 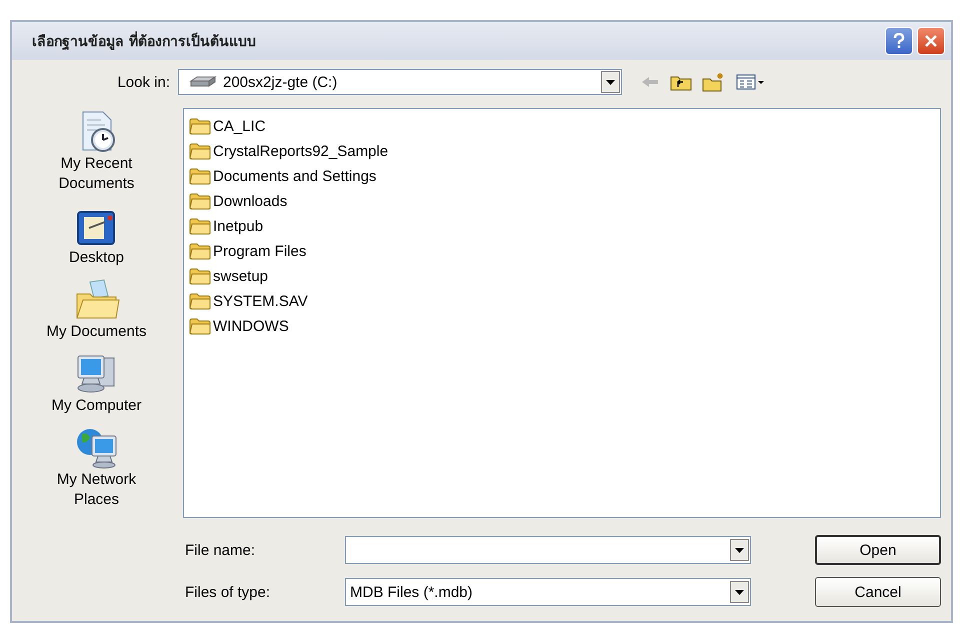 What do you see at coordinates (238, 226) in the screenshot?
I see `folder-name: Inetpub` at bounding box center [238, 226].